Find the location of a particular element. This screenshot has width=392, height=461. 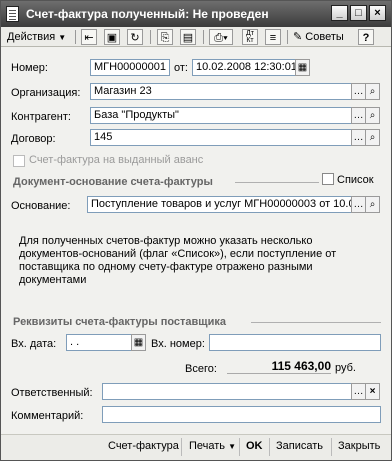

responsible-field is located at coordinates (227, 391).